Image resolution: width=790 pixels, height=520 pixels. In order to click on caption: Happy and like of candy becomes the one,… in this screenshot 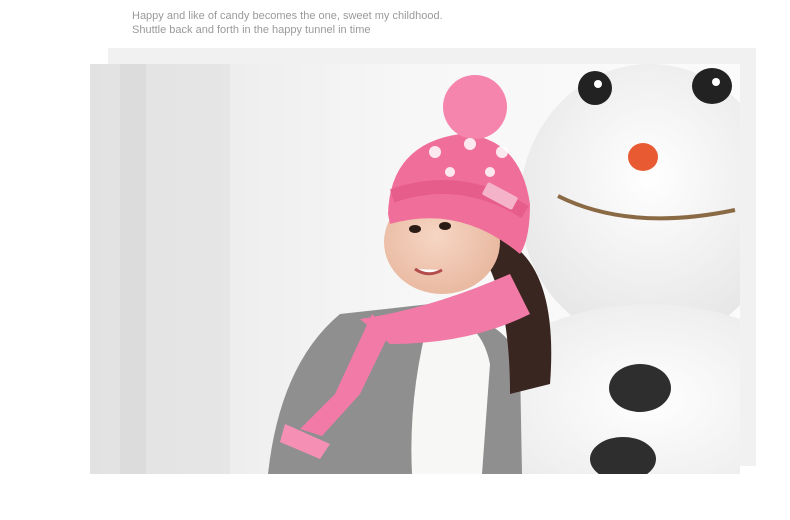, I will do `click(412, 23)`.